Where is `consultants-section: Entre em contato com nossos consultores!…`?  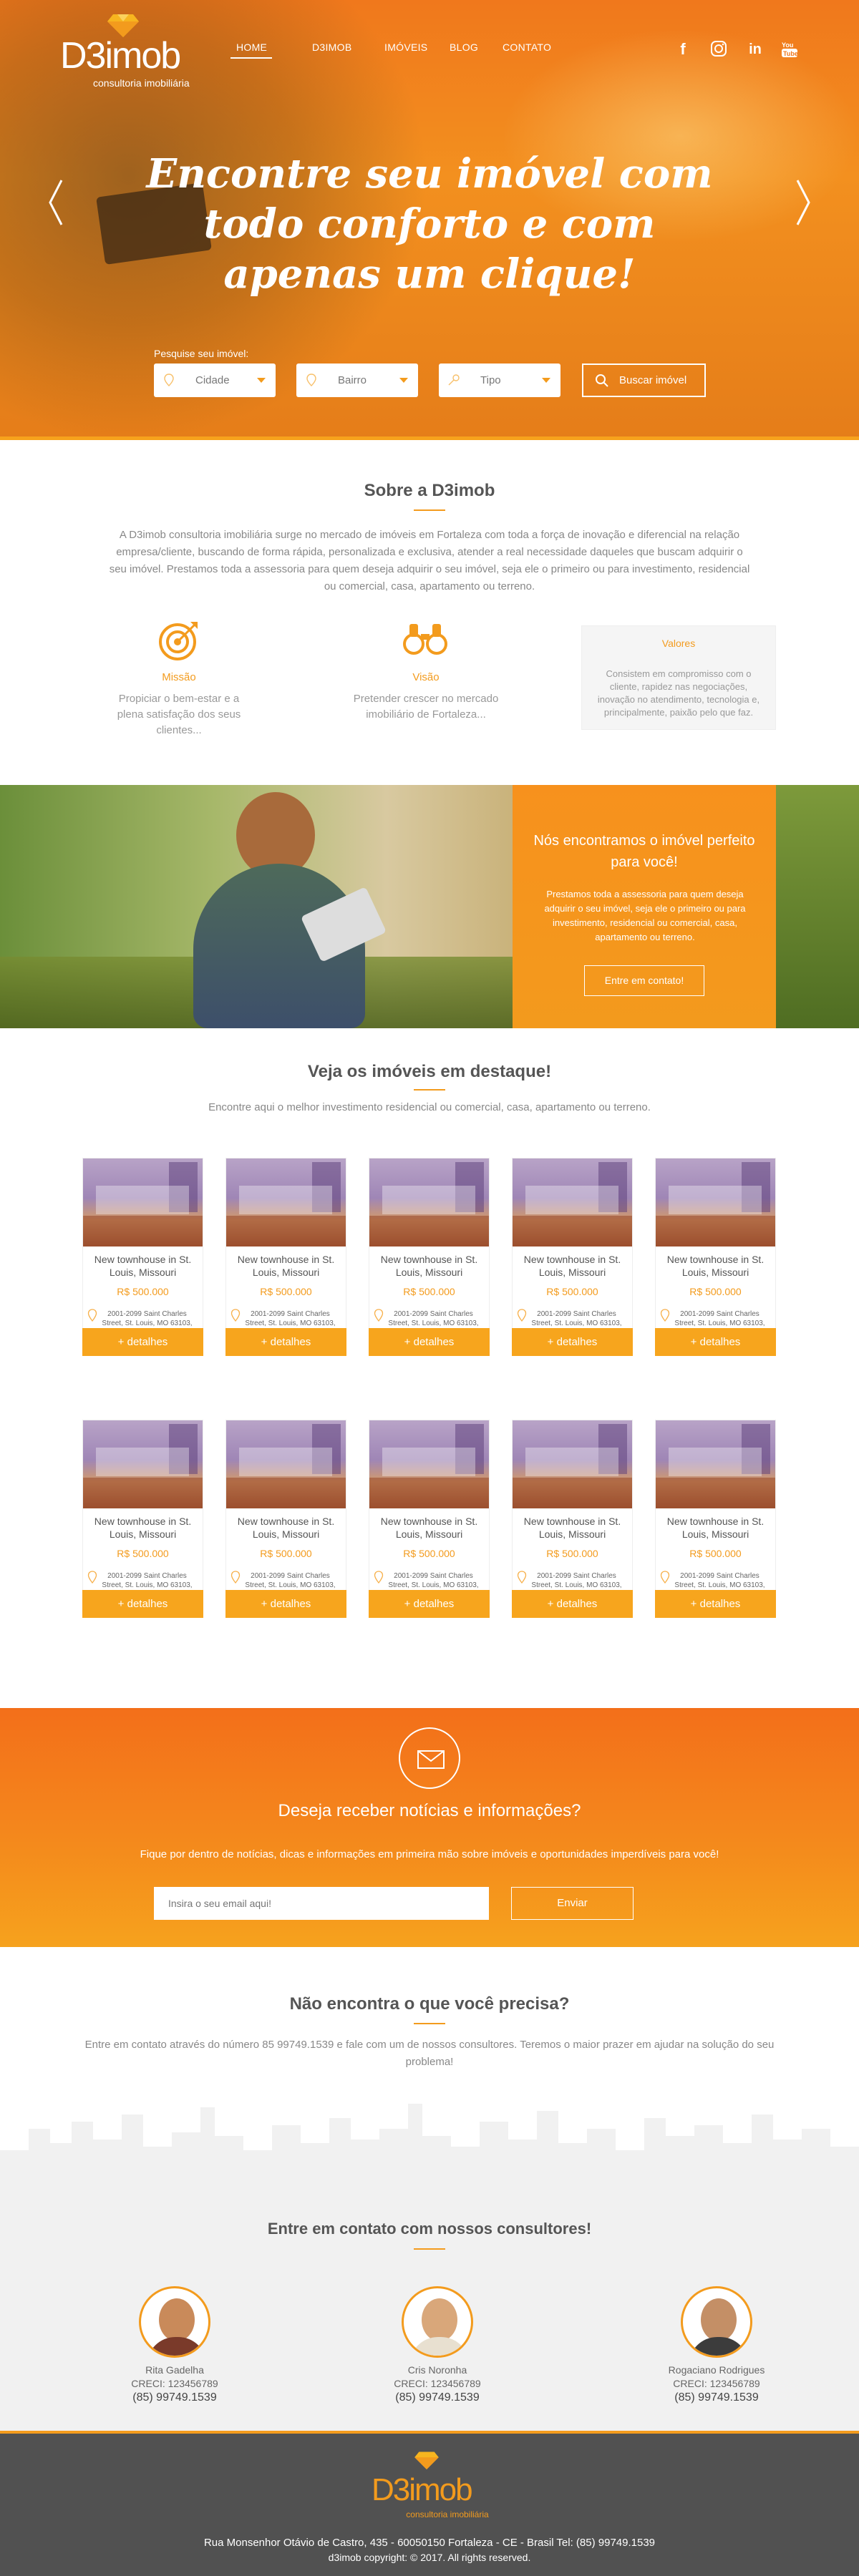
consultants-section: Entre em contato com nossos consultores!… is located at coordinates (429, 2308).